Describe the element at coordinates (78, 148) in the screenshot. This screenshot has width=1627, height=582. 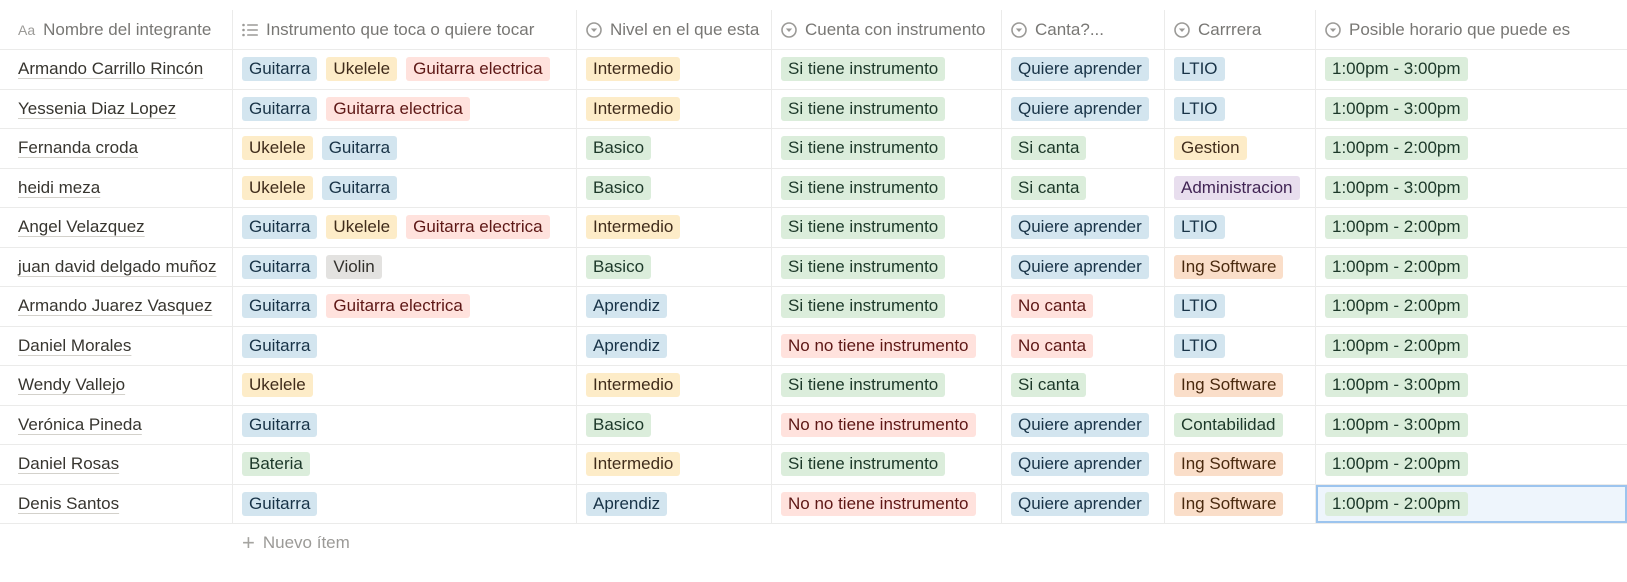
I see `row-name: Fernanda croda` at that location.